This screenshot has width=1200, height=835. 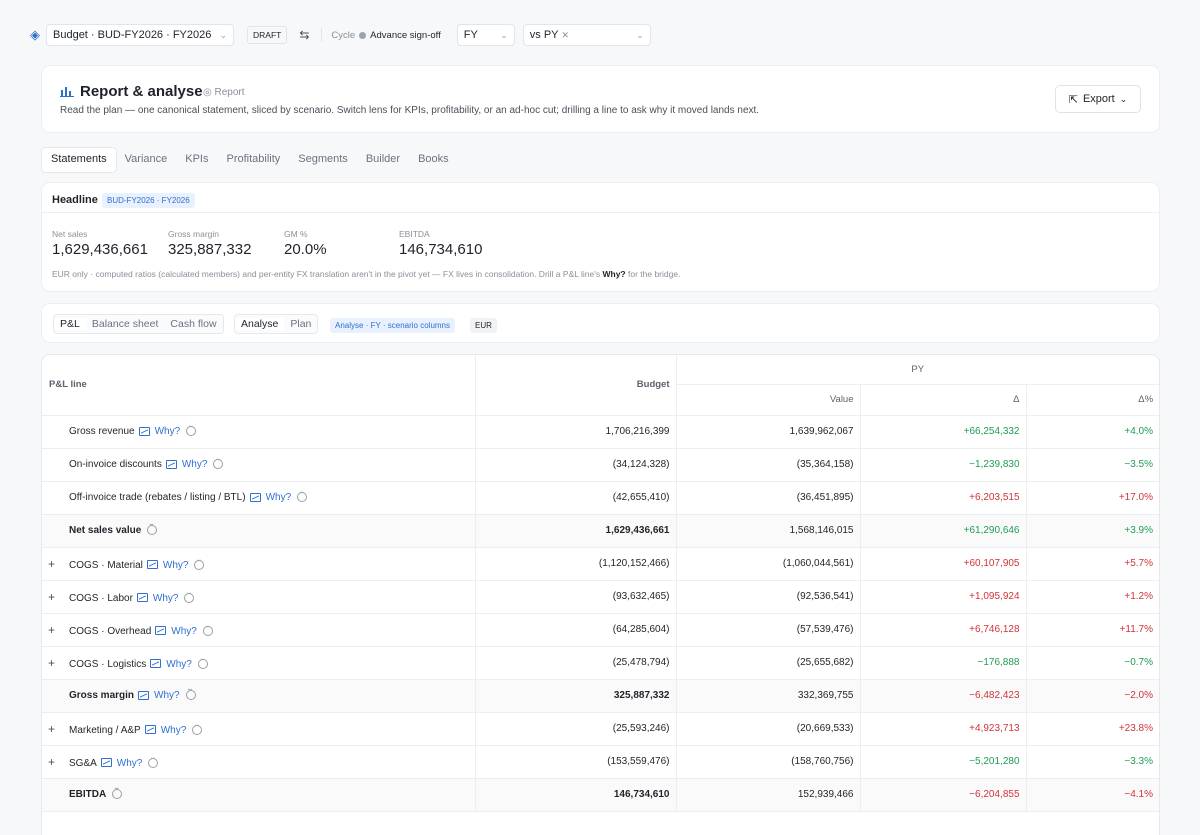 I want to click on tab-statements: Statements, so click(x=79, y=160).